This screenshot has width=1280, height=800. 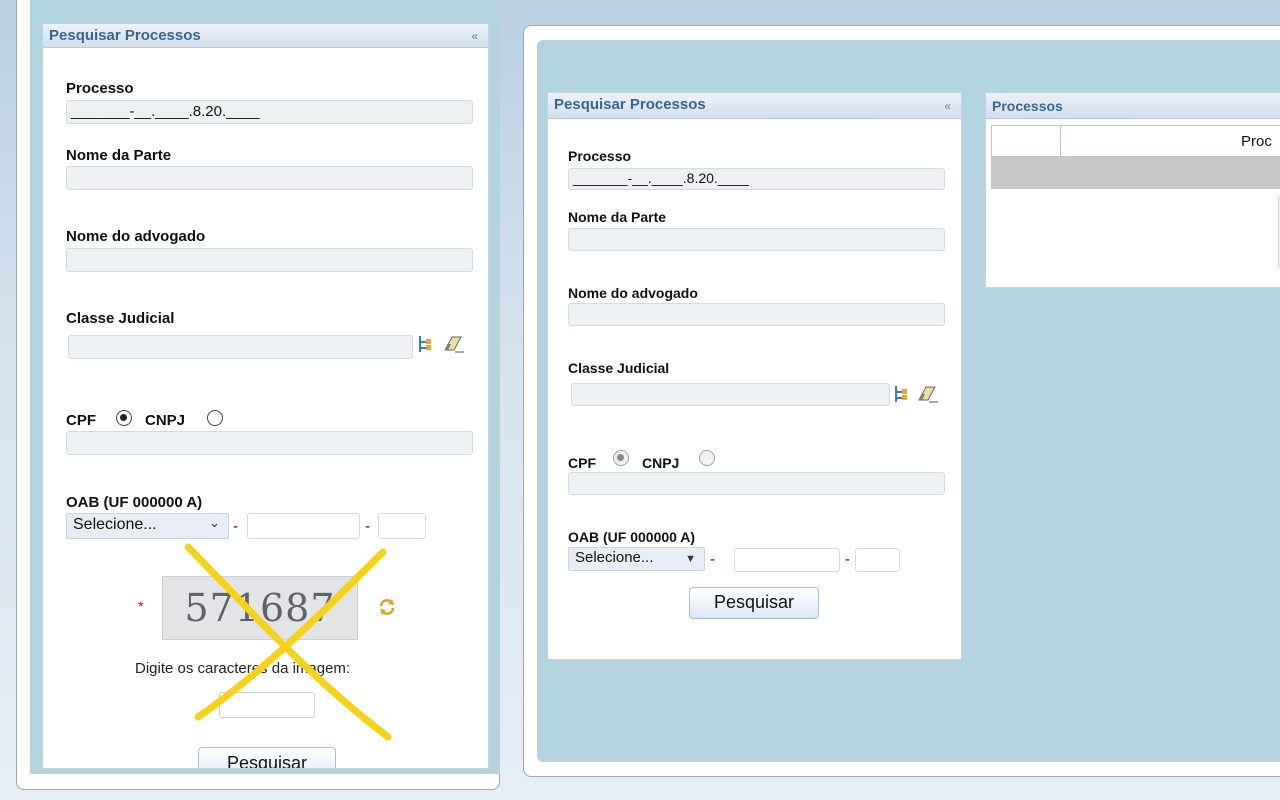 I want to click on processos-table: Proc, so click(x=1135, y=141).